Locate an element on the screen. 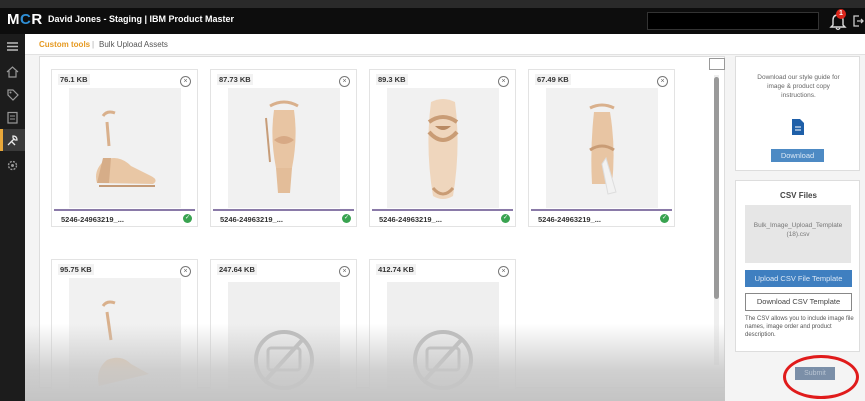 The height and width of the screenshot is (401, 865). sandal-front-image is located at coordinates (282, 146).